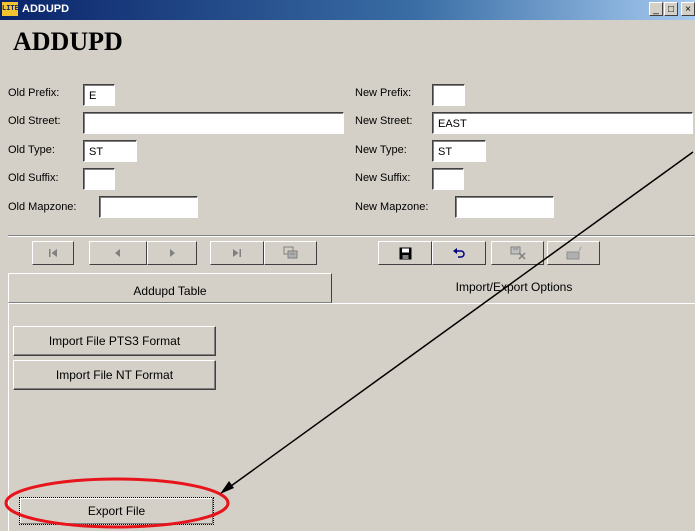 This screenshot has width=695, height=531. I want to click on previous-record-button, so click(118, 253).